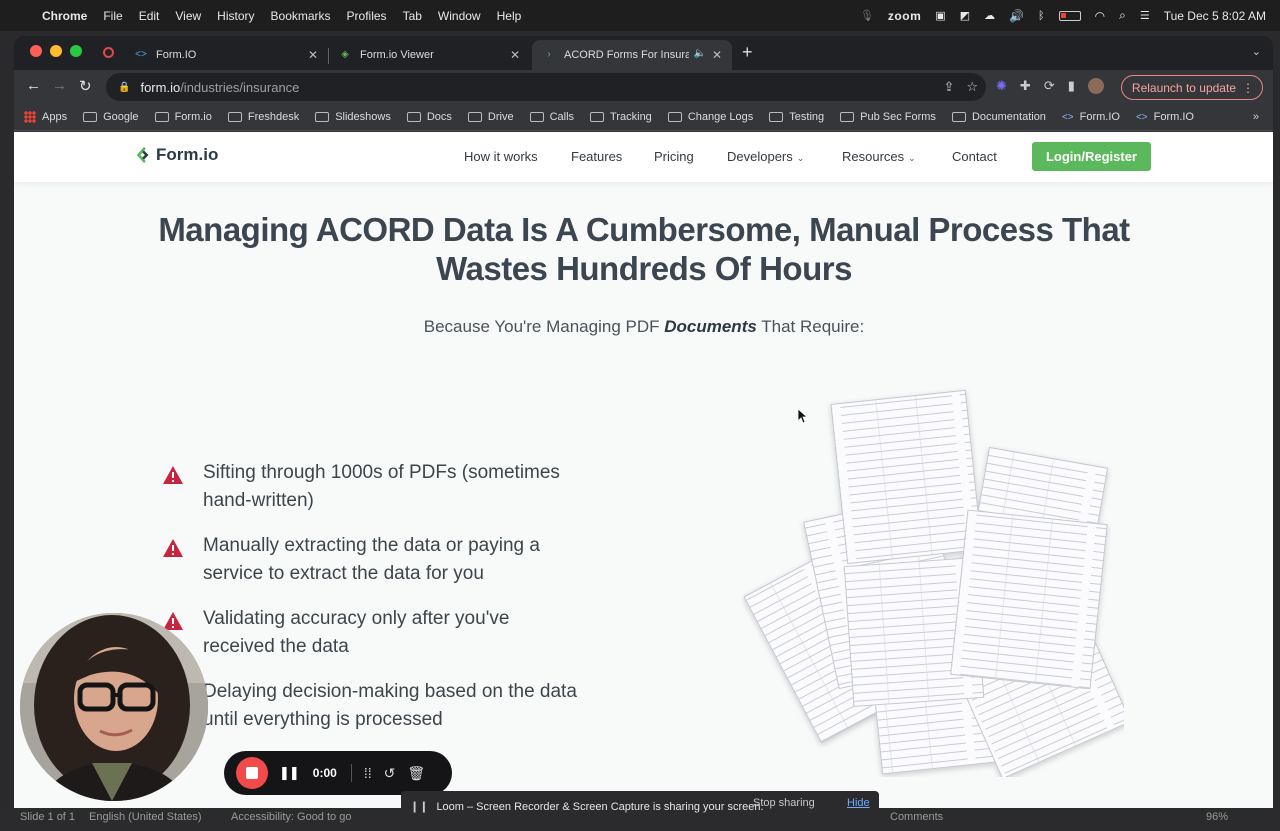 This screenshot has height=831, width=1280. What do you see at coordinates (509, 16) in the screenshot?
I see `menu-help: Help` at bounding box center [509, 16].